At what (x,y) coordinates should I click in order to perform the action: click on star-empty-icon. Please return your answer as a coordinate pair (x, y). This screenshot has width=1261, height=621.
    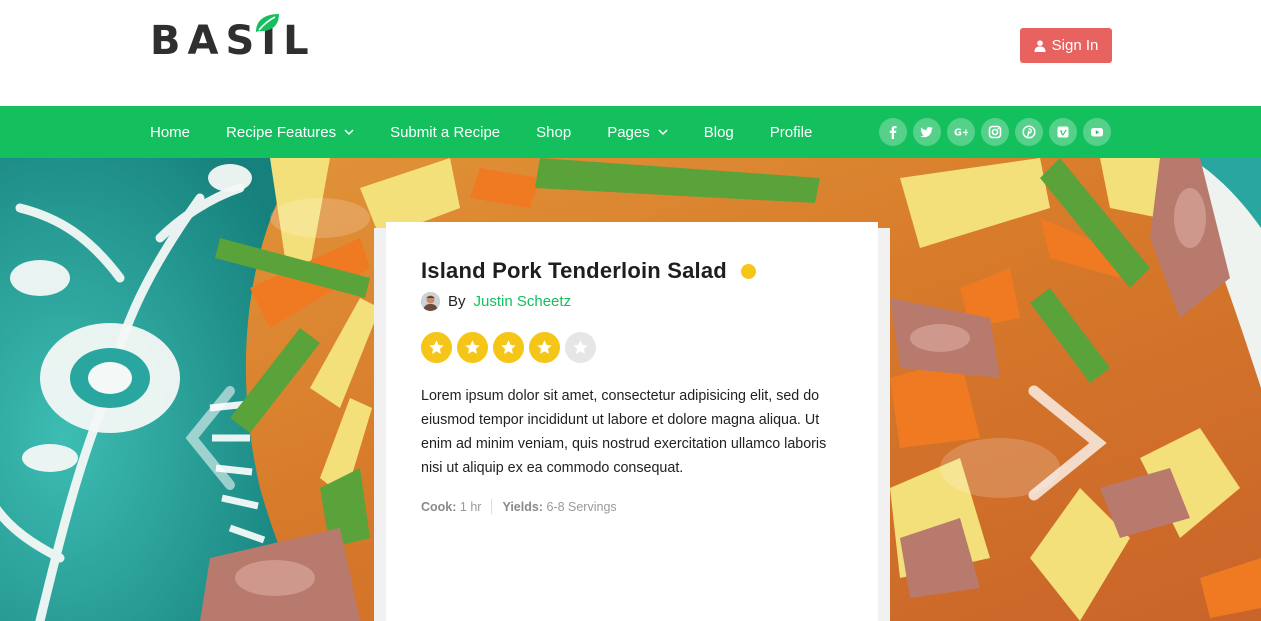
    Looking at the image, I should click on (580, 347).